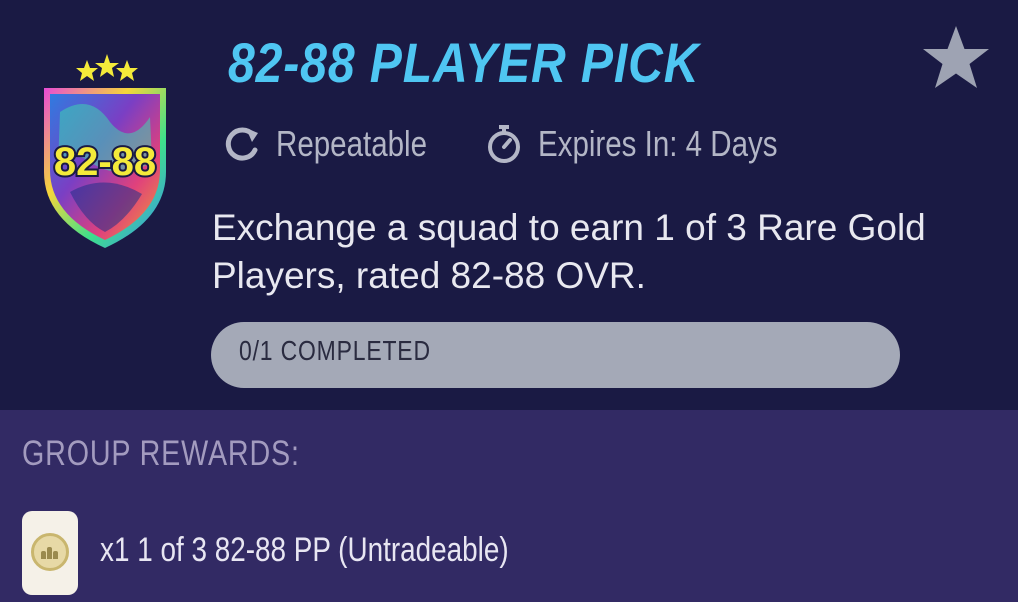  I want to click on expiry-indicator: Expires In: 4 Days, so click(657, 144).